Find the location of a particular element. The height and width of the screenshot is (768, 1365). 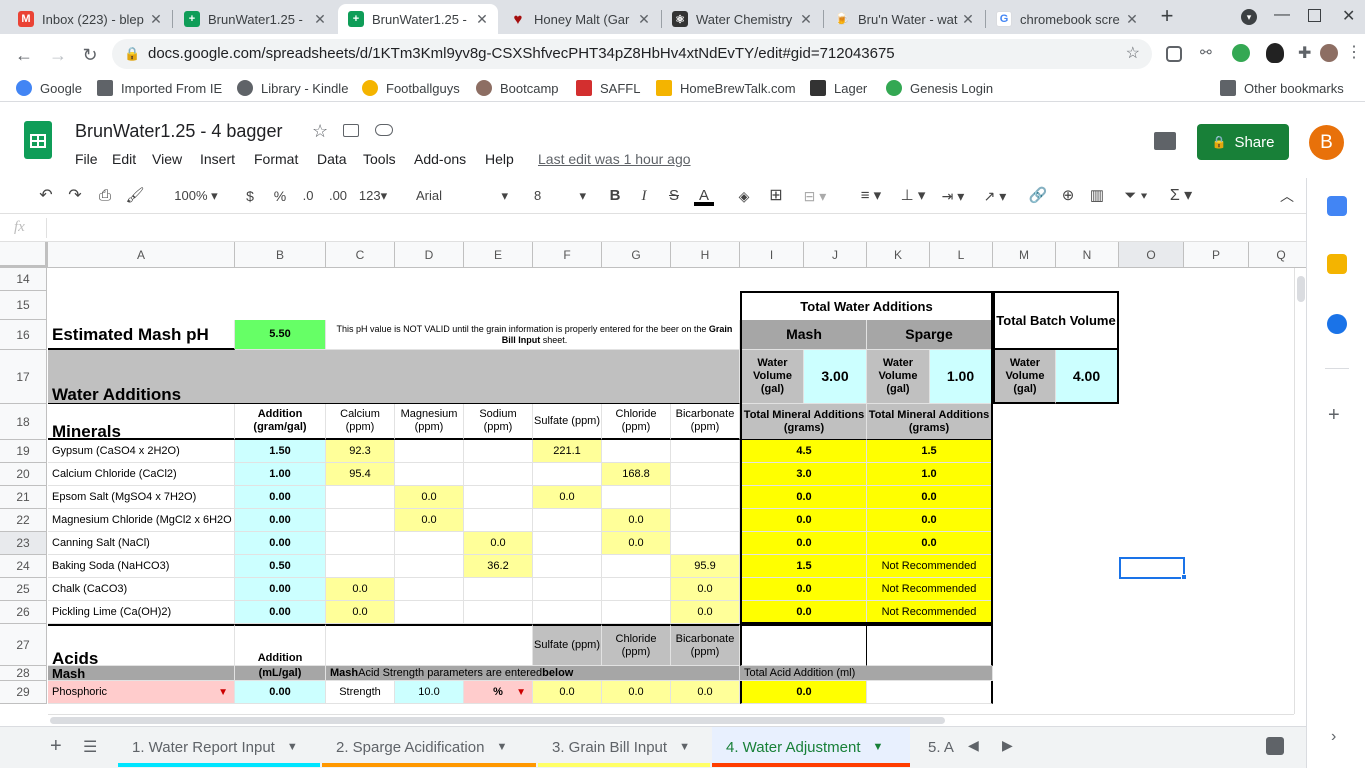

tab-search-icon: ▾ is located at coordinates (1249, 17).